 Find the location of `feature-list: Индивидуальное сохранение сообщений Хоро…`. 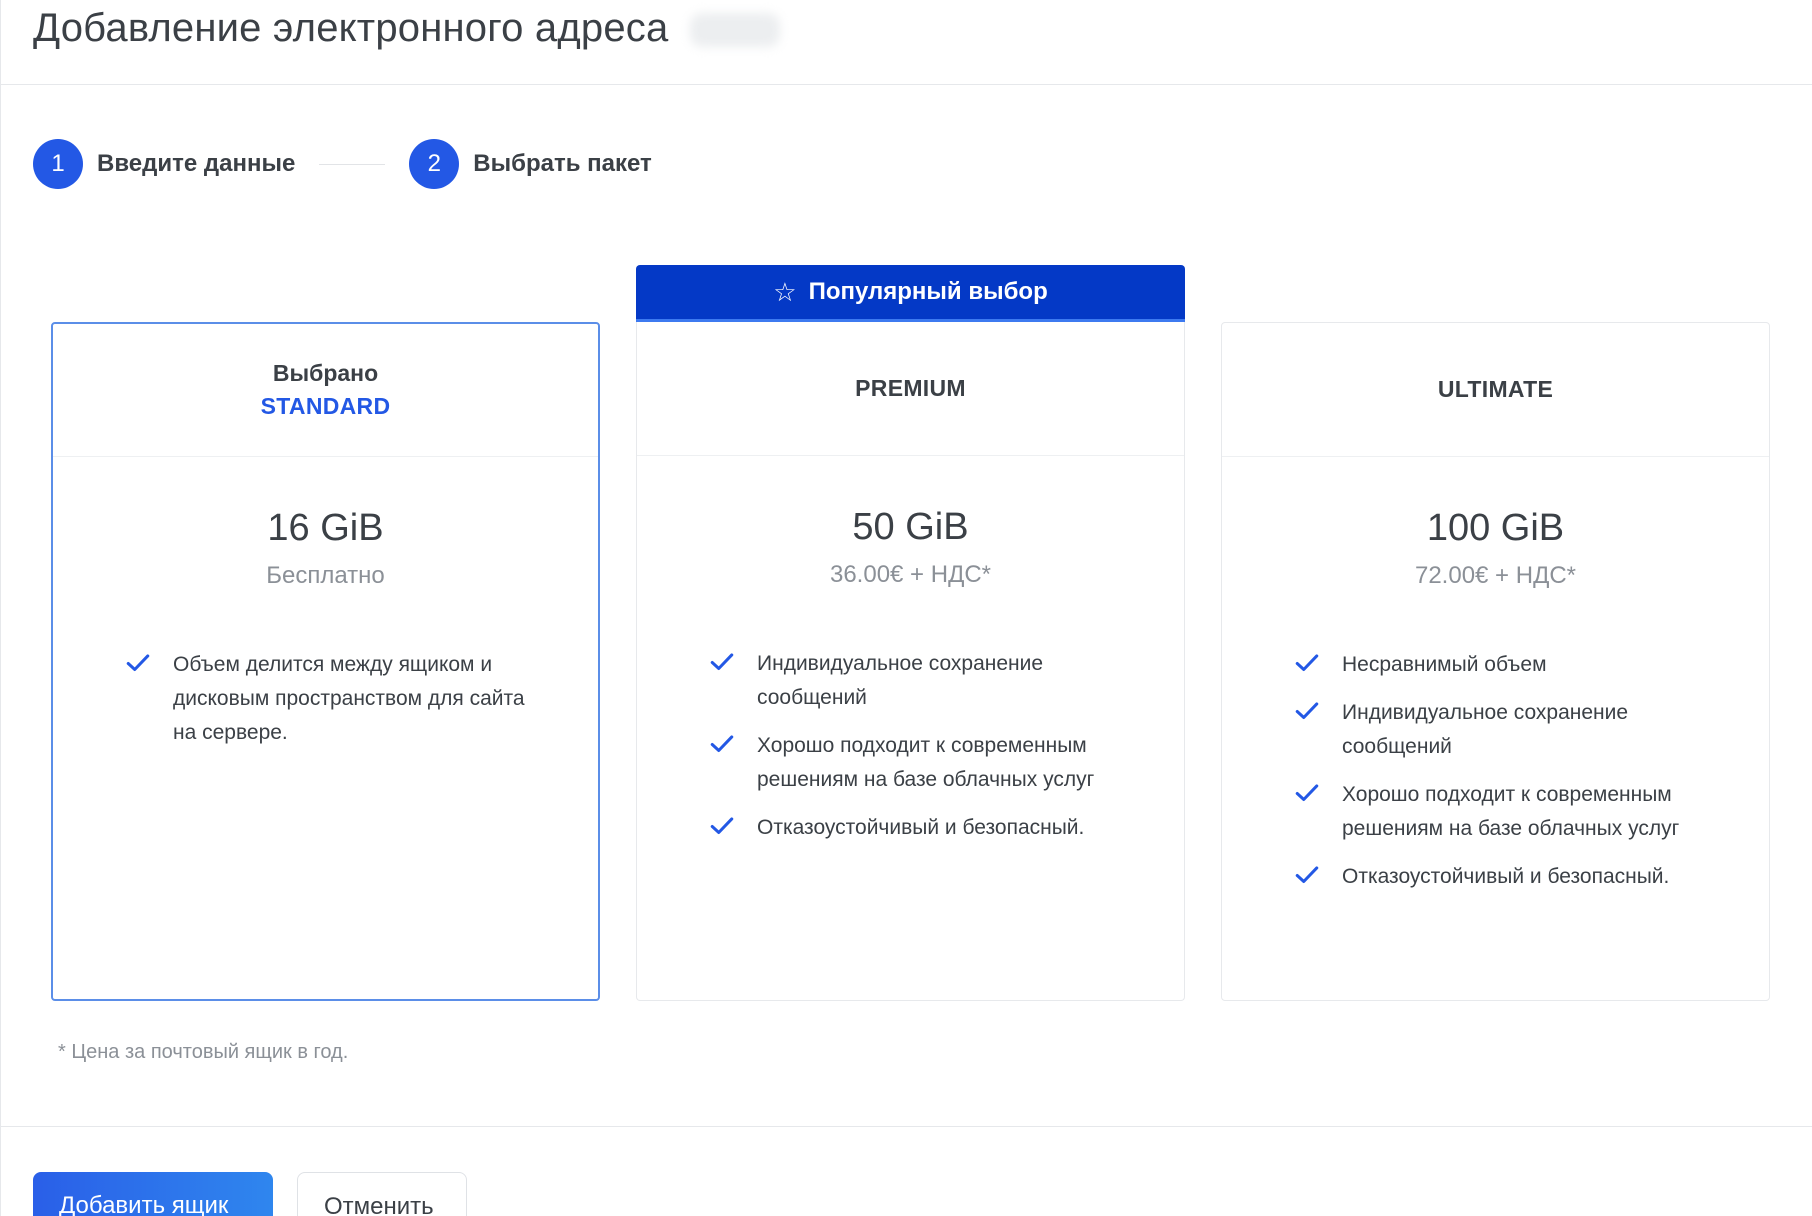

feature-list: Индивидуальное сохранение сообщений Хоро… is located at coordinates (910, 746).